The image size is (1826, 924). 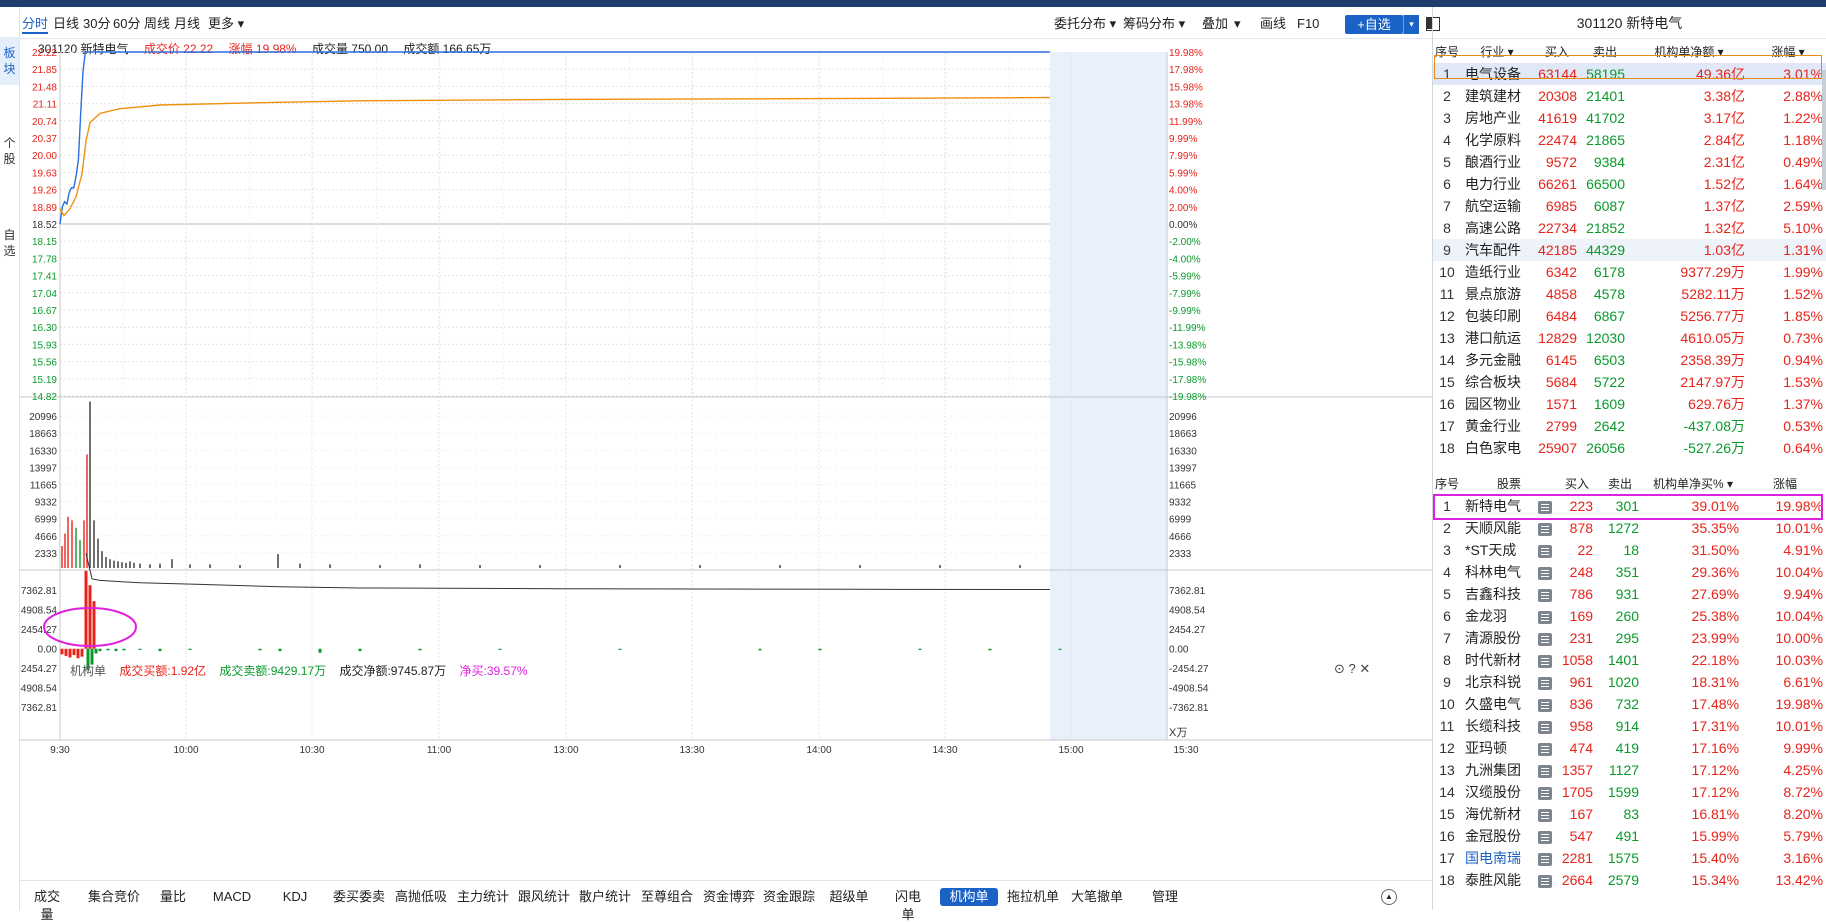 What do you see at coordinates (1629, 616) in the screenshot?
I see `stock-row: 6 金龙羽 169 260 25.38% 10.04%` at bounding box center [1629, 616].